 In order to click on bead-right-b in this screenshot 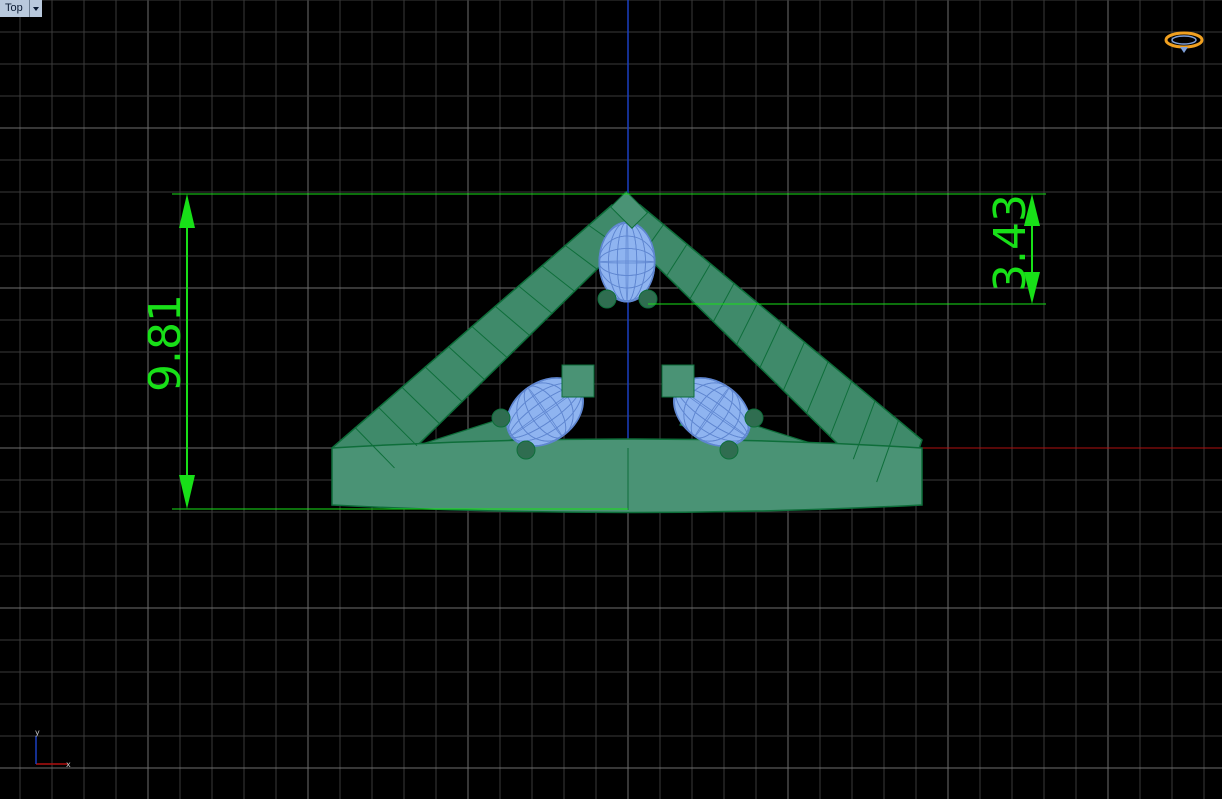, I will do `click(729, 450)`.